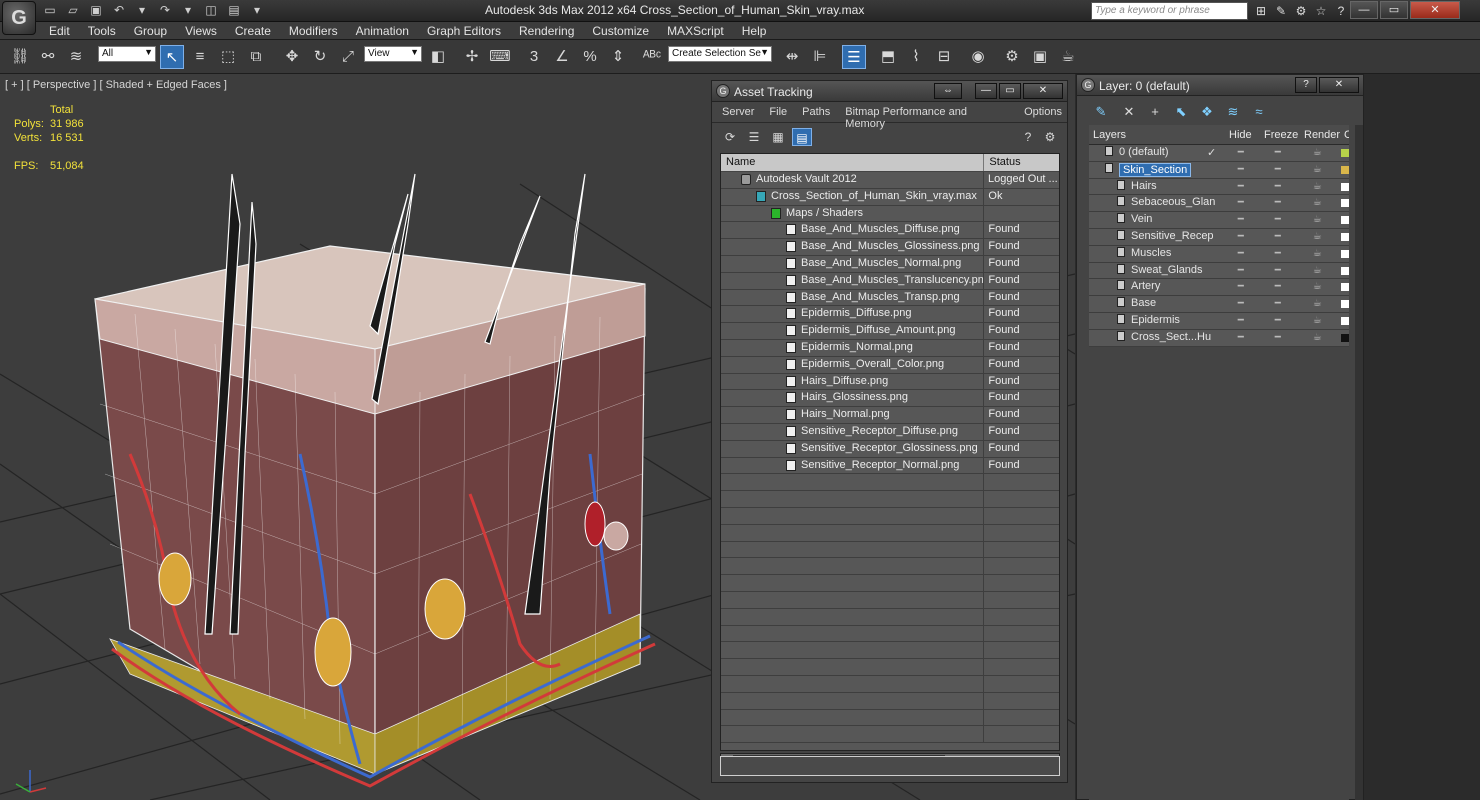 The width and height of the screenshot is (1480, 800). I want to click on object-row: Sweat_Glands ━ ━ ☕, so click(1219, 271).